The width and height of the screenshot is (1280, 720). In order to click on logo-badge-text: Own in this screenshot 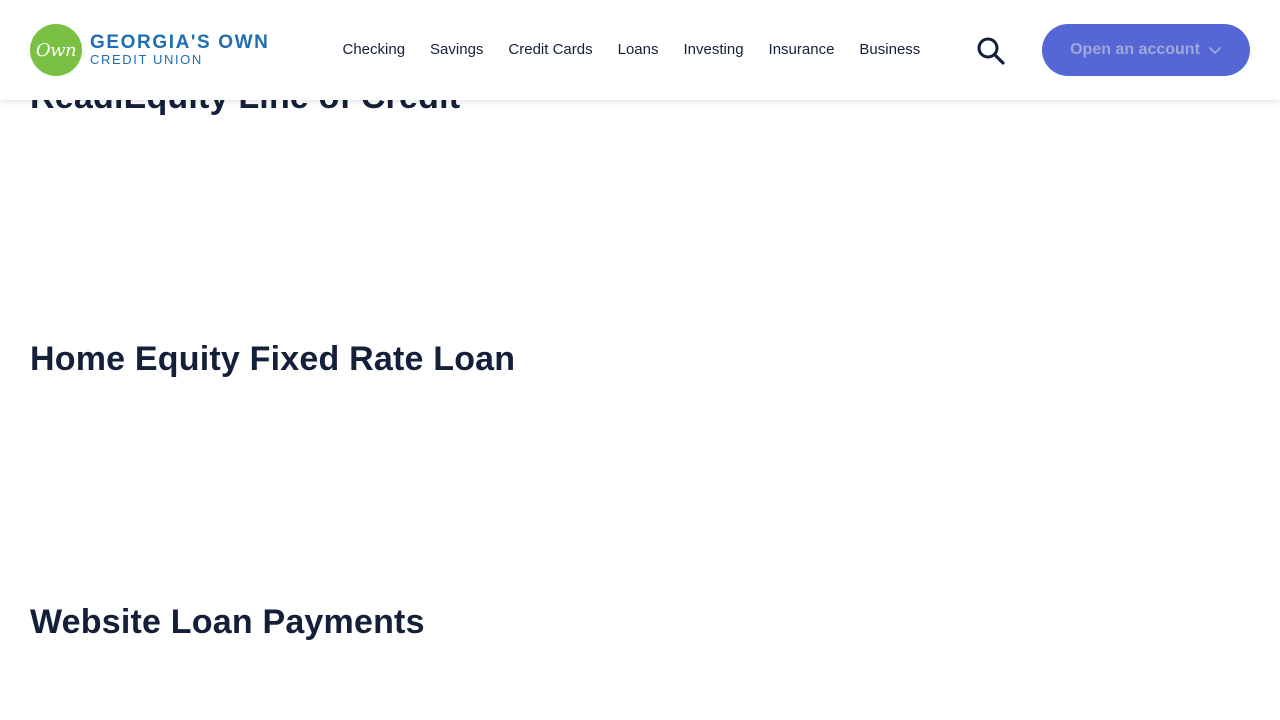, I will do `click(56, 50)`.